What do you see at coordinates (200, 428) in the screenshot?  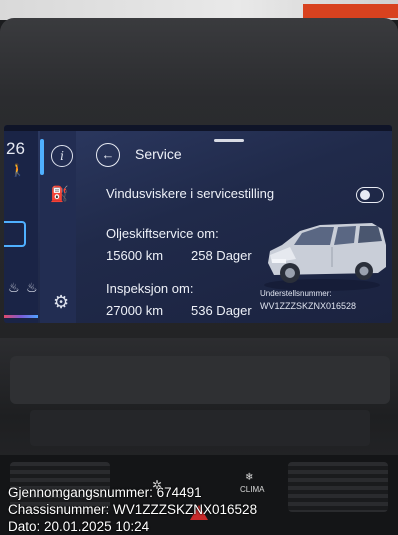 I see `dashboard-trim-lower` at bounding box center [200, 428].